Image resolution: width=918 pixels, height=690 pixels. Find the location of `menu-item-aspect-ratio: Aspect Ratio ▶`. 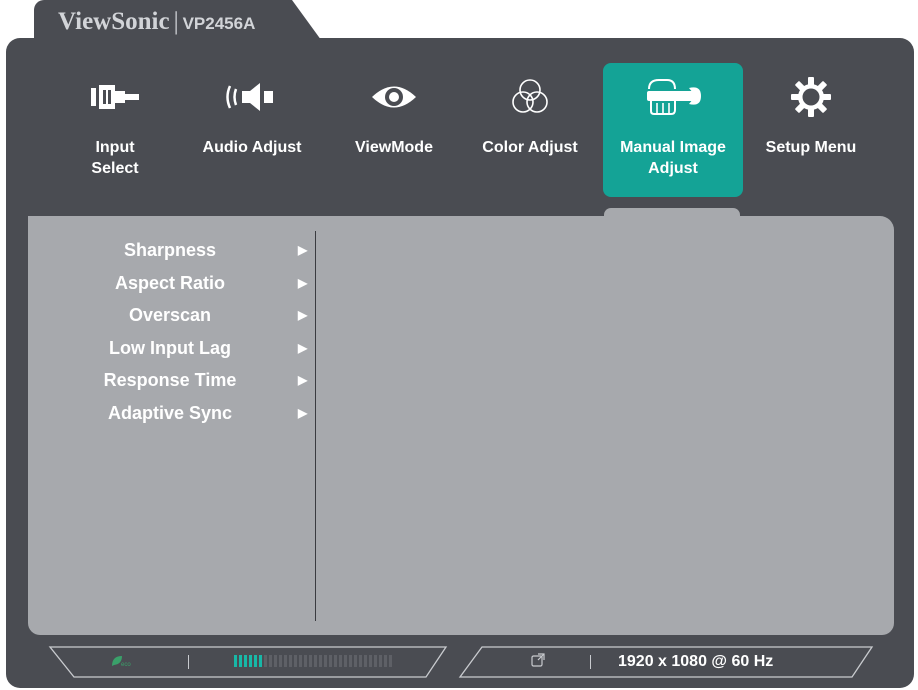

menu-item-aspect-ratio: Aspect Ratio ▶ is located at coordinates (190, 286).